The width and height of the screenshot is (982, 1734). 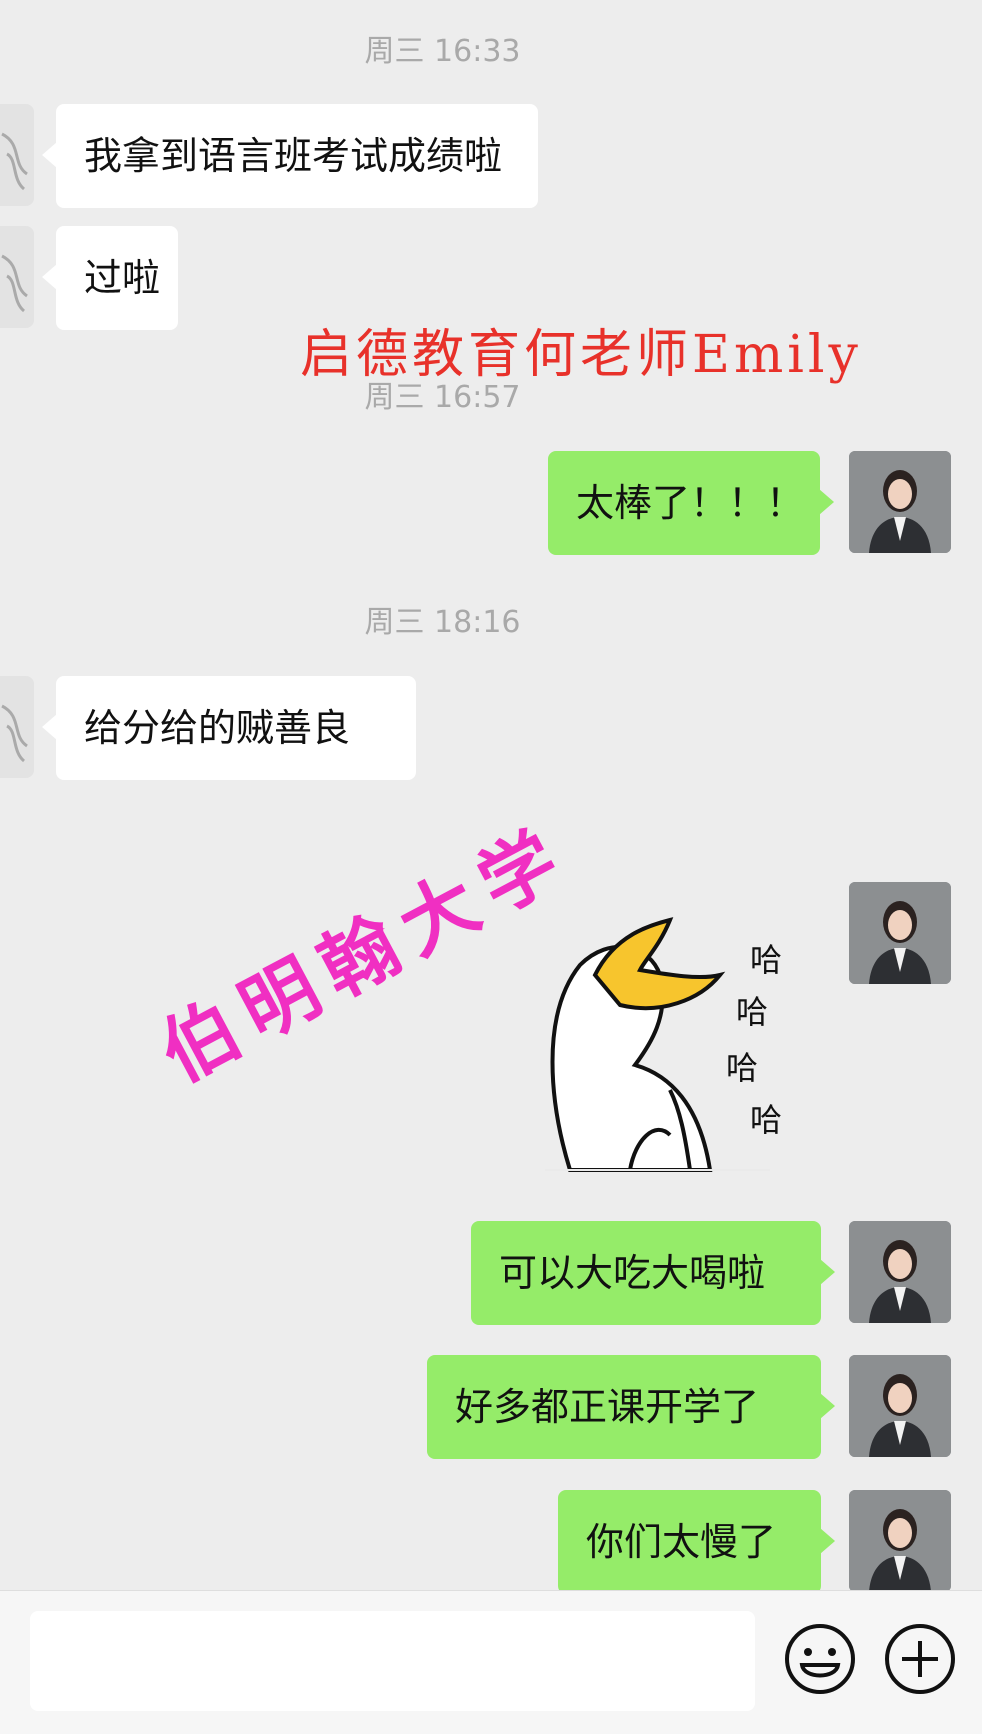 What do you see at coordinates (820, 1659) in the screenshot?
I see `smiley-icon` at bounding box center [820, 1659].